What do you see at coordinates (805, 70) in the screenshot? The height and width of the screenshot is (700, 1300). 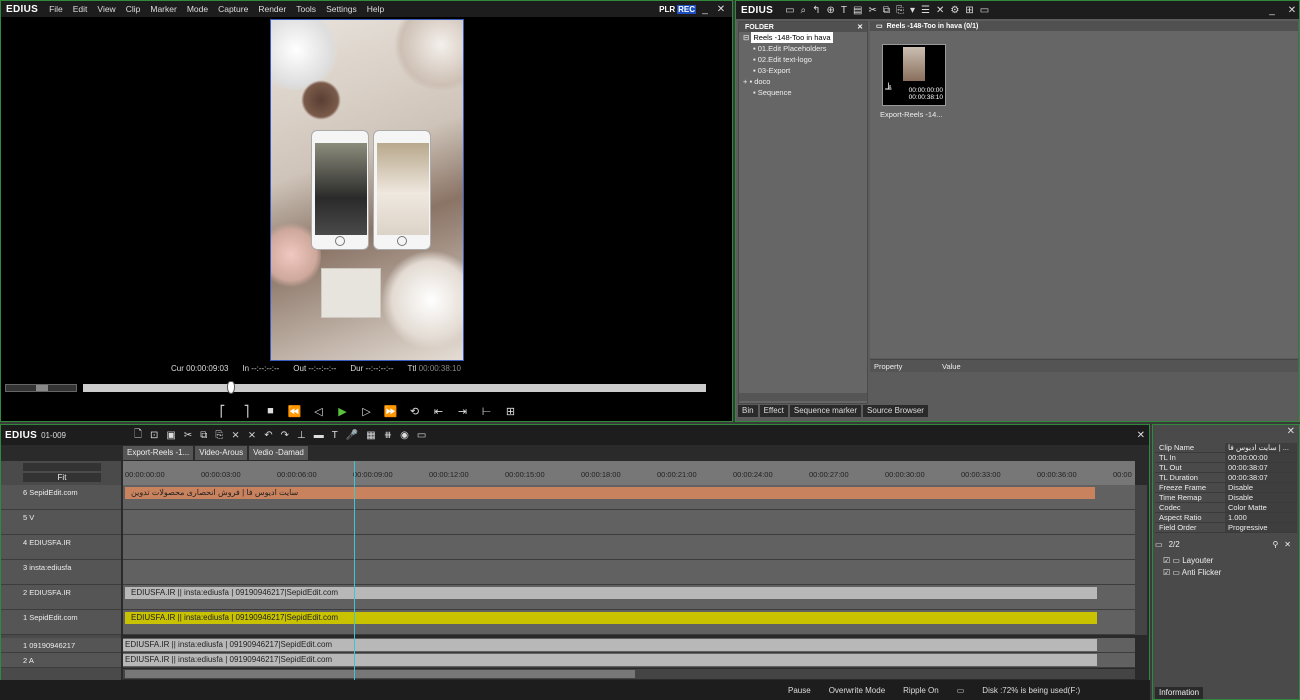 I see `tree-item: ▪ 03-Export` at bounding box center [805, 70].